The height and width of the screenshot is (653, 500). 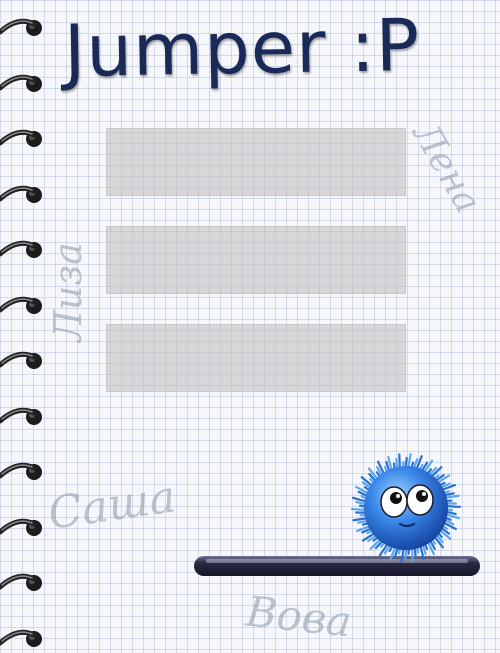 What do you see at coordinates (242, 48) in the screenshot?
I see `game-title: Jumper :P` at bounding box center [242, 48].